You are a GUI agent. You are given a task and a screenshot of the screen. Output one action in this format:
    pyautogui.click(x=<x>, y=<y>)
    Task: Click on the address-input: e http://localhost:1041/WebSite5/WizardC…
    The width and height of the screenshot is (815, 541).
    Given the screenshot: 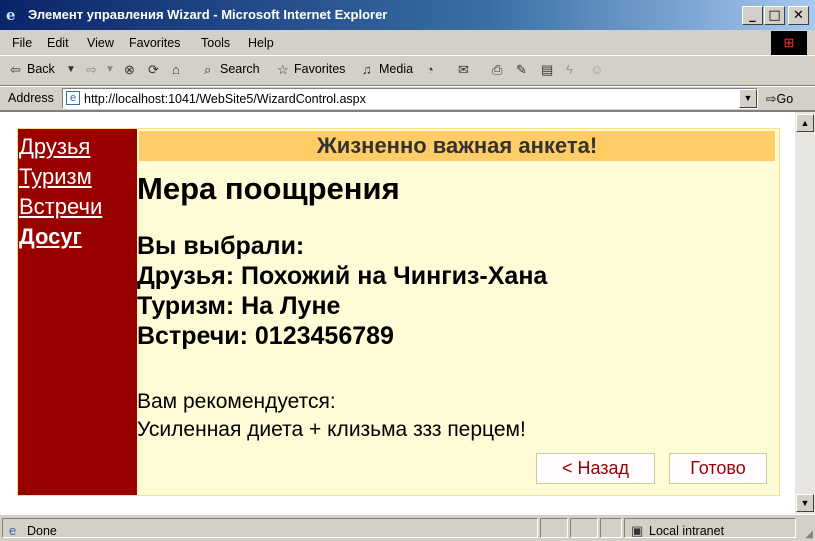 What is the action you would take?
    pyautogui.click(x=410, y=98)
    